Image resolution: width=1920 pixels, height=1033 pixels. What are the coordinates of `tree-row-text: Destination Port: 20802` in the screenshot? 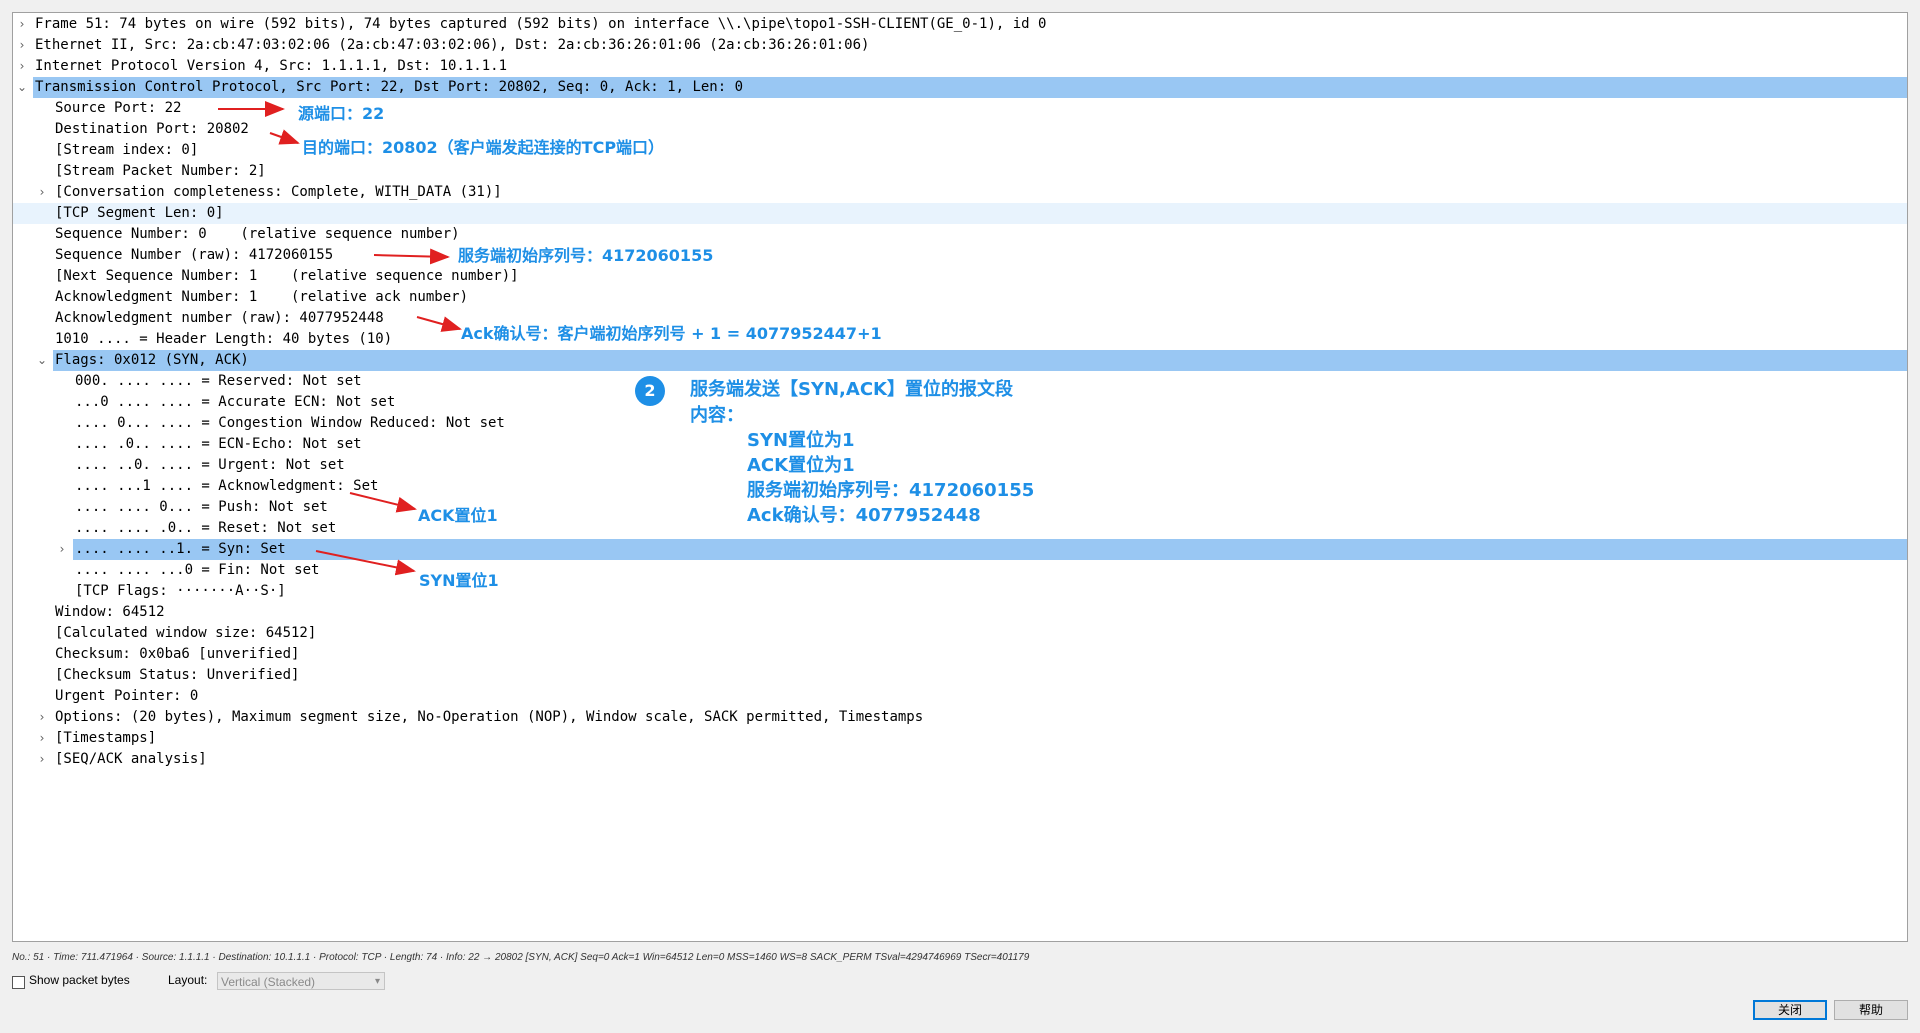 It's located at (152, 129).